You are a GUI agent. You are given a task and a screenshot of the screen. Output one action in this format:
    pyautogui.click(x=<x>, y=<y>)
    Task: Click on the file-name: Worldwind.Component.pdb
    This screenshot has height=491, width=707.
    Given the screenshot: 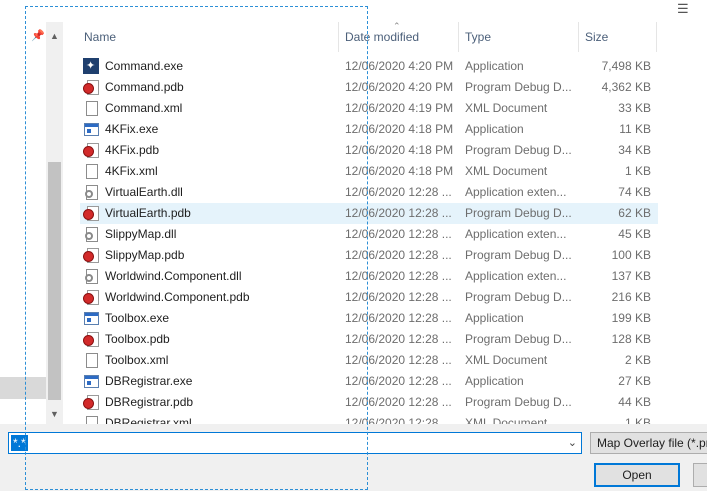 What is the action you would take?
    pyautogui.click(x=177, y=297)
    